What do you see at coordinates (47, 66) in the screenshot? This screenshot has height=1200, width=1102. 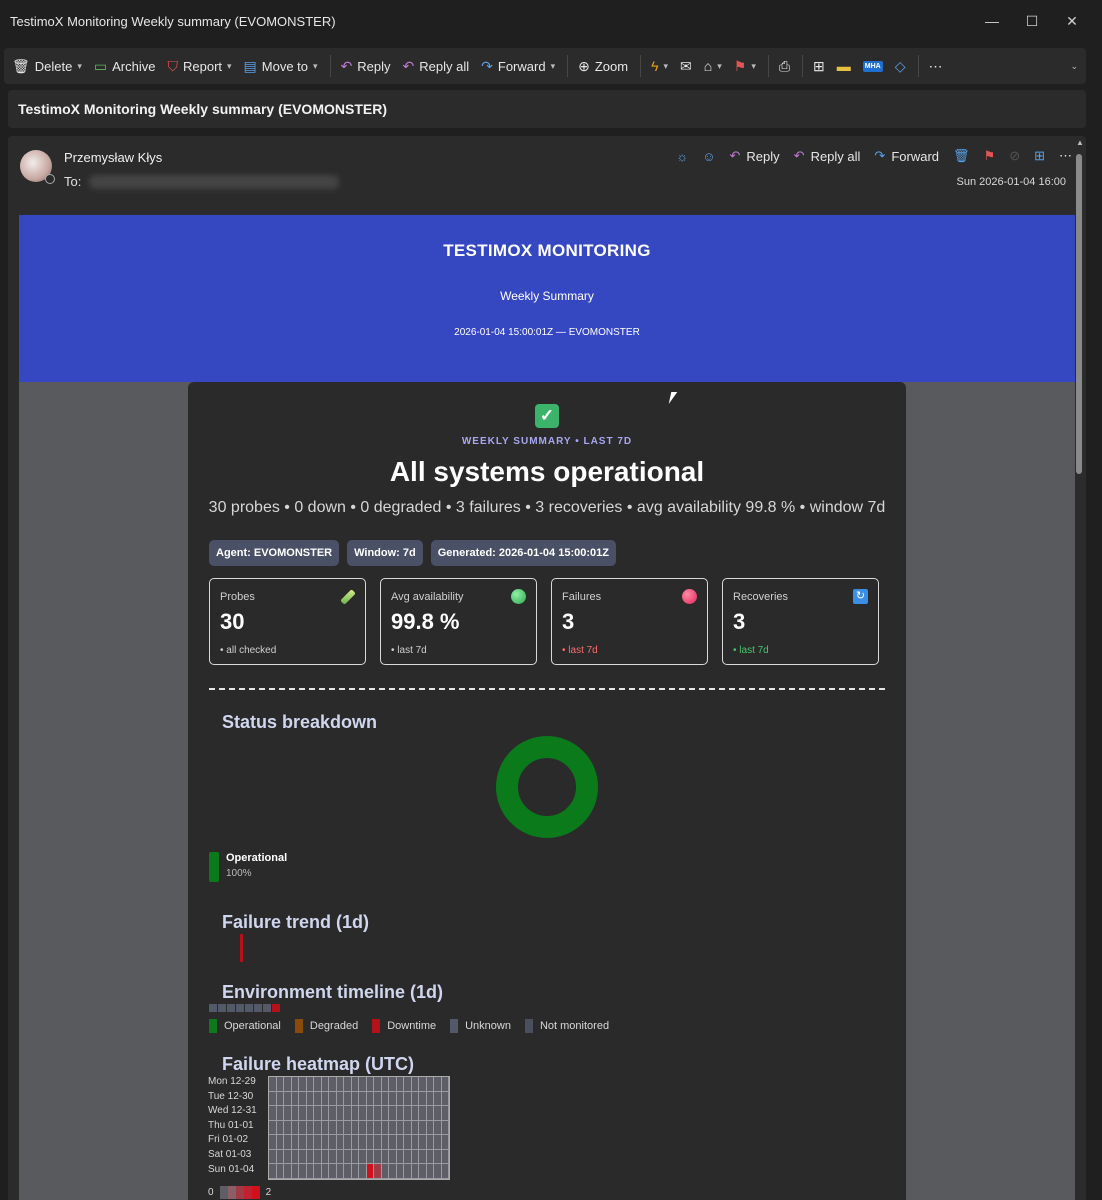 I see `delete-button: 🗑 Delete ▾` at bounding box center [47, 66].